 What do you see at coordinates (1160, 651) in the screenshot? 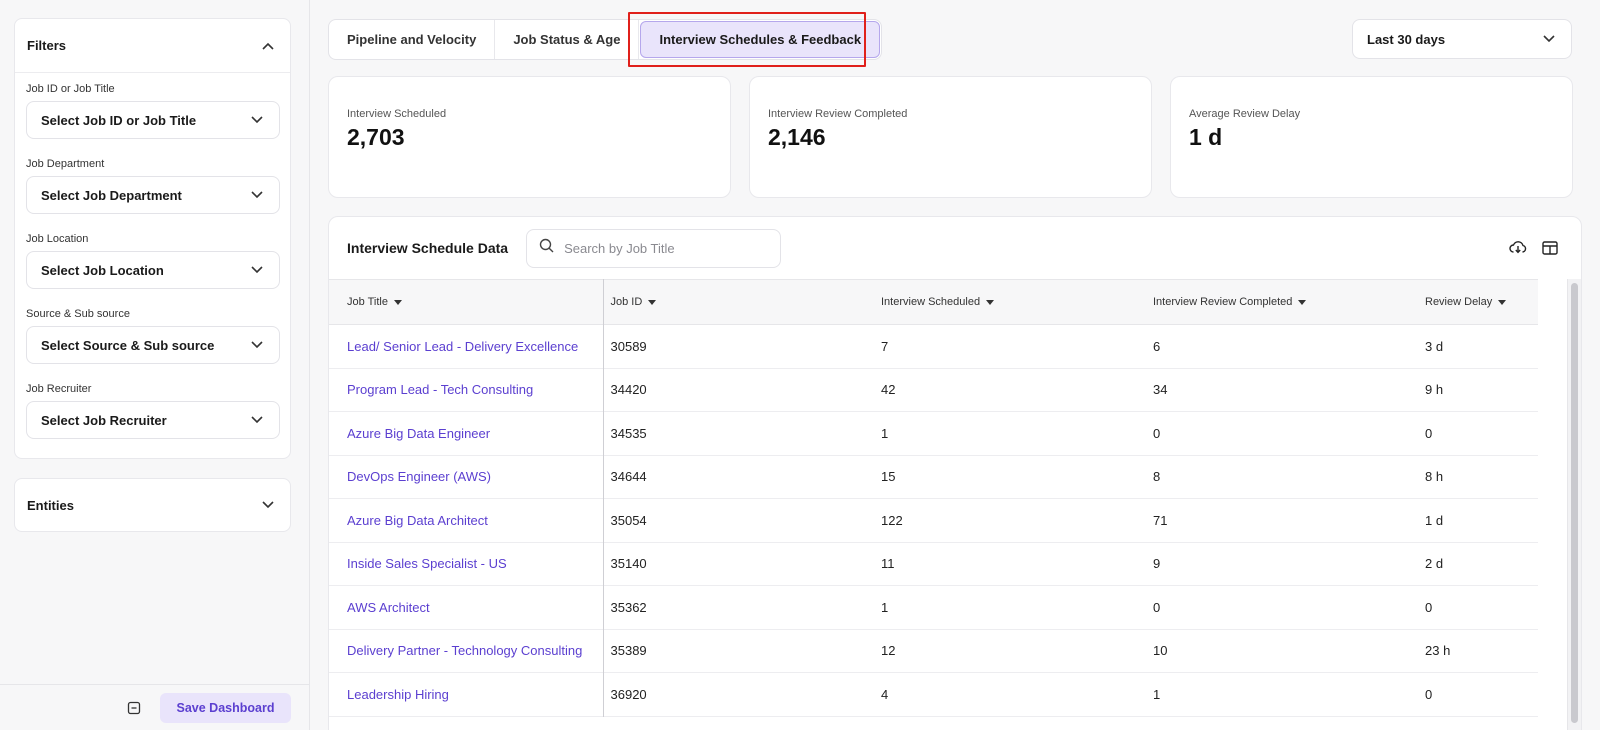
I see `review-completed-cell: 10` at bounding box center [1160, 651].